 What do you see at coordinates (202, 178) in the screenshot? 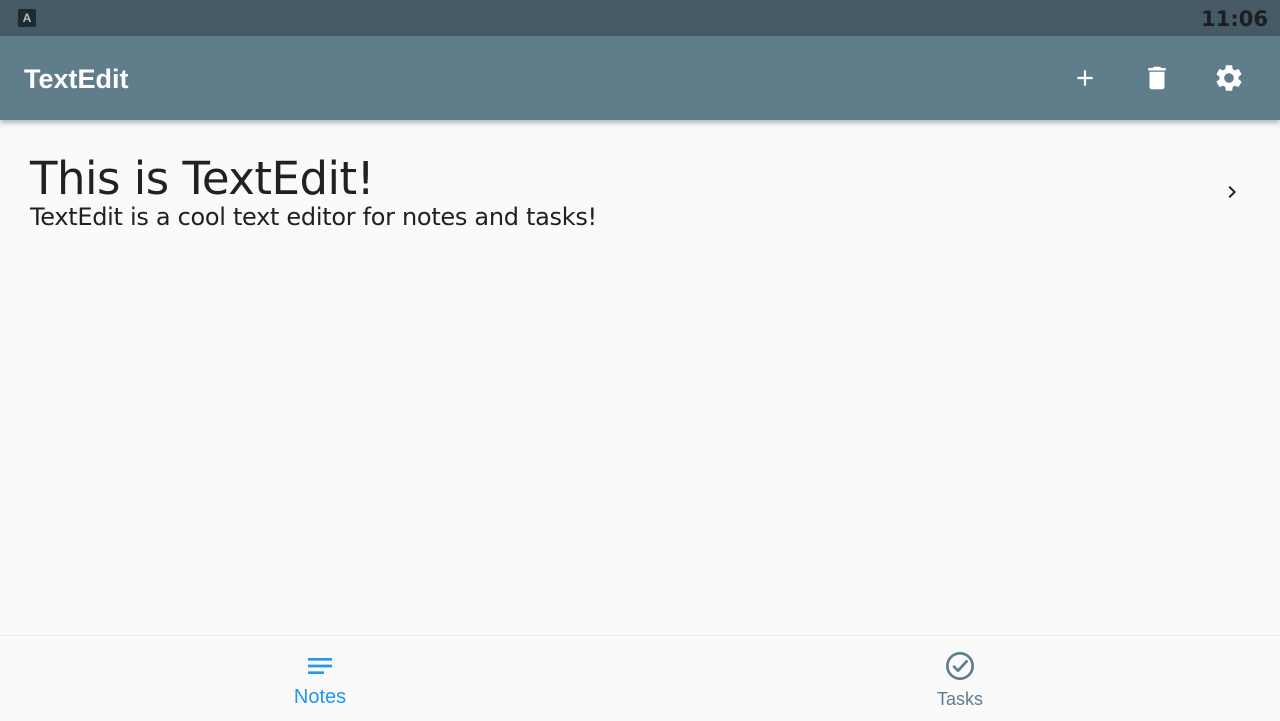
I see `note-title: This is TextEdit!` at bounding box center [202, 178].